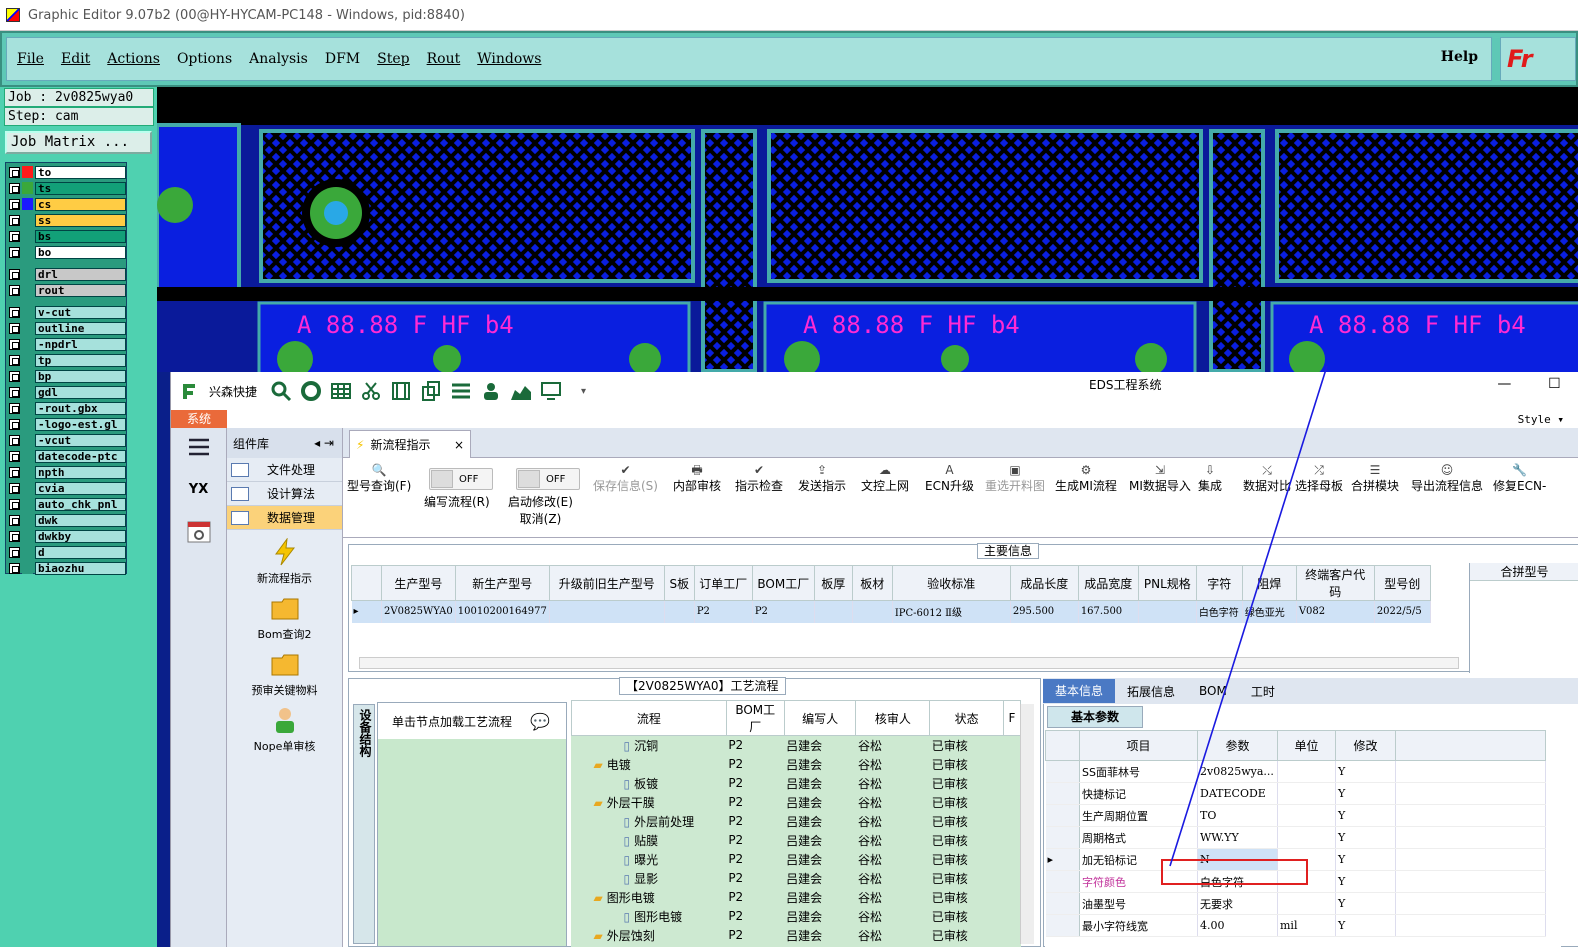  What do you see at coordinates (1263, 691) in the screenshot?
I see `right-tab: 工时` at bounding box center [1263, 691].